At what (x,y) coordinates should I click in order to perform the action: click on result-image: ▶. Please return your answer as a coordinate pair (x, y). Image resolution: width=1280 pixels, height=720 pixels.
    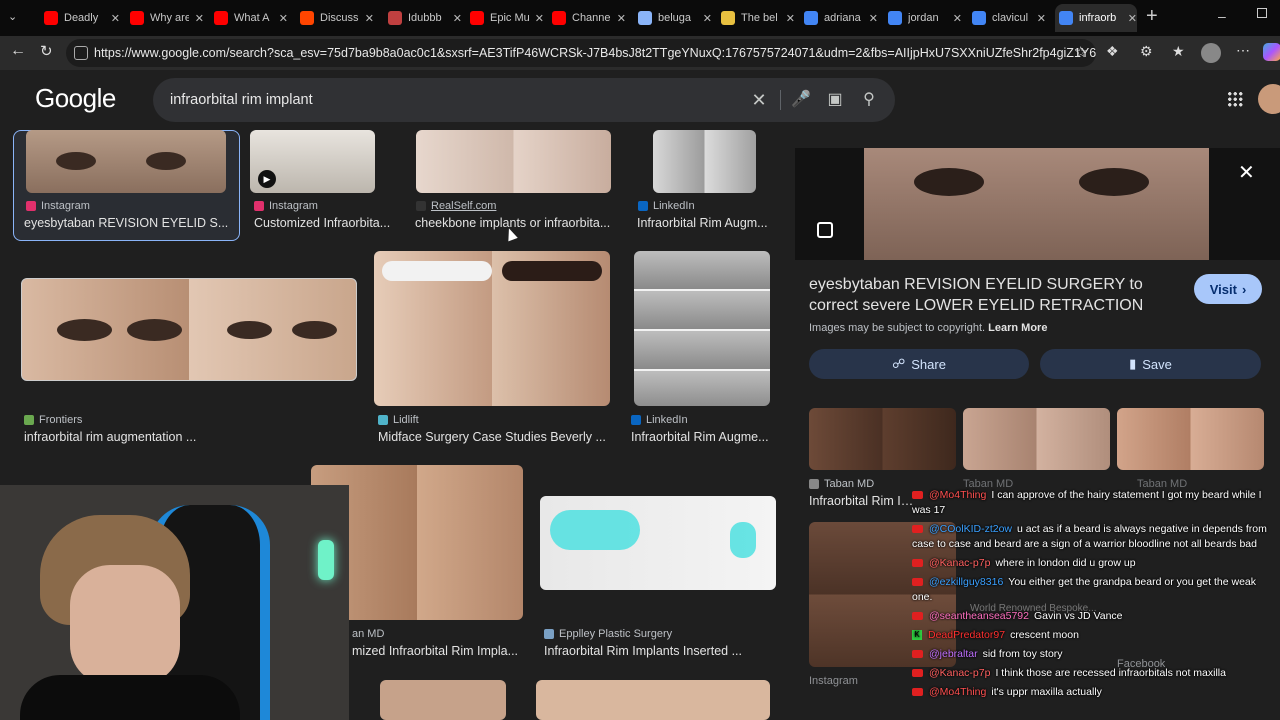
    Looking at the image, I should click on (312, 161).